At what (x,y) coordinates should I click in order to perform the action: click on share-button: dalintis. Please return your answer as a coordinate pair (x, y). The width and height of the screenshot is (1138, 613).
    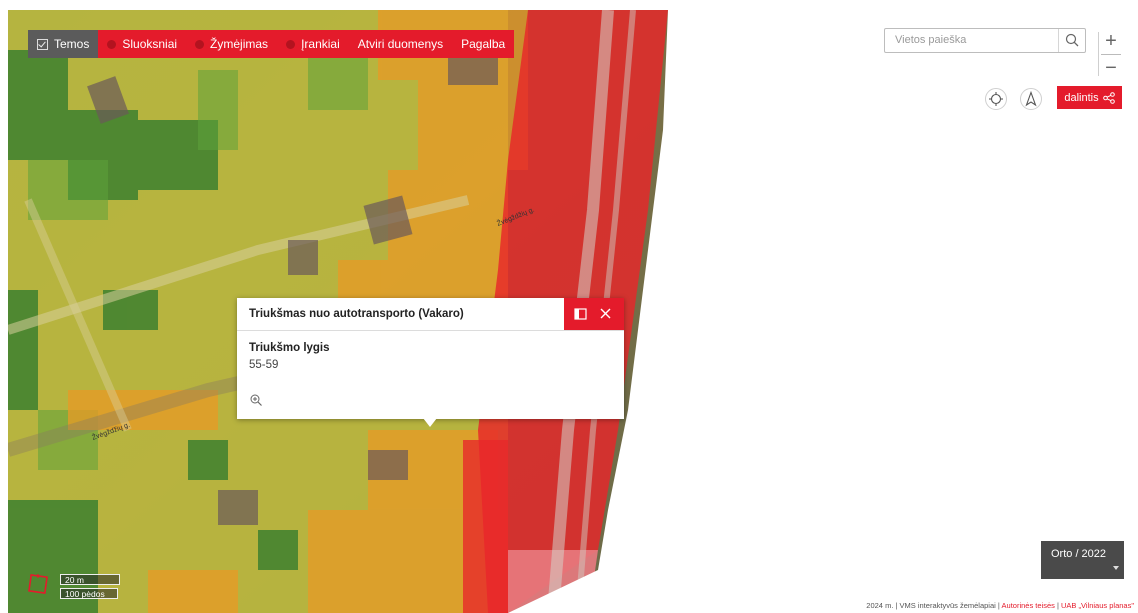
    Looking at the image, I should click on (1089, 97).